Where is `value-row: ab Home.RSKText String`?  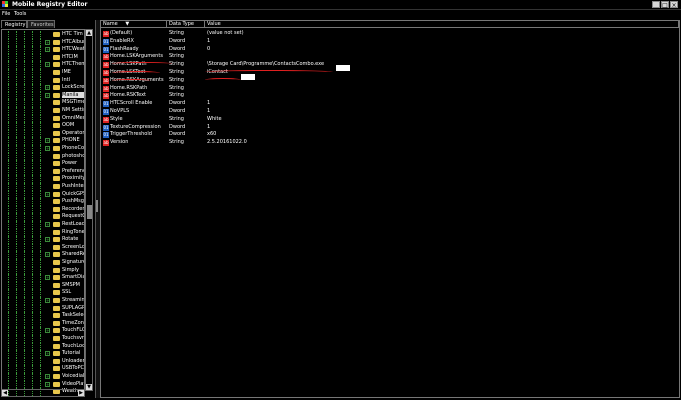
value-row: ab Home.RSKText String is located at coordinates (390, 96).